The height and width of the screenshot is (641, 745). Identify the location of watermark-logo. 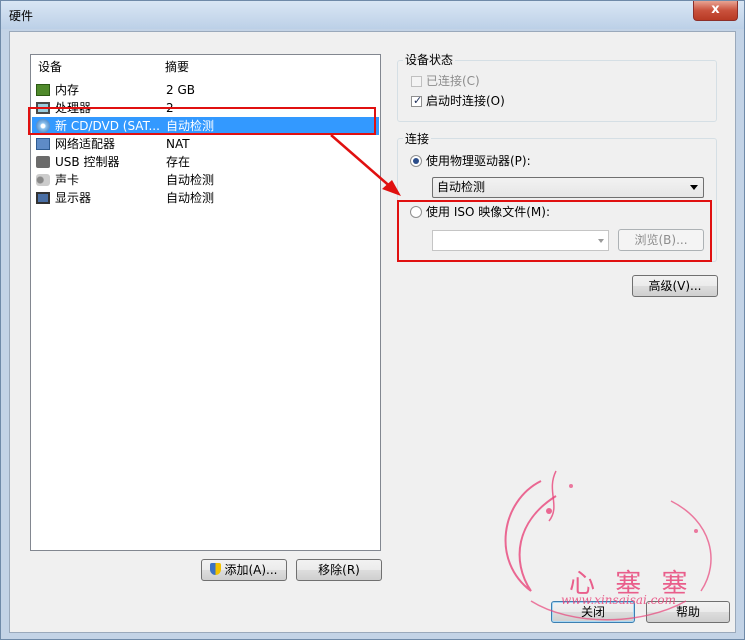
(608, 545).